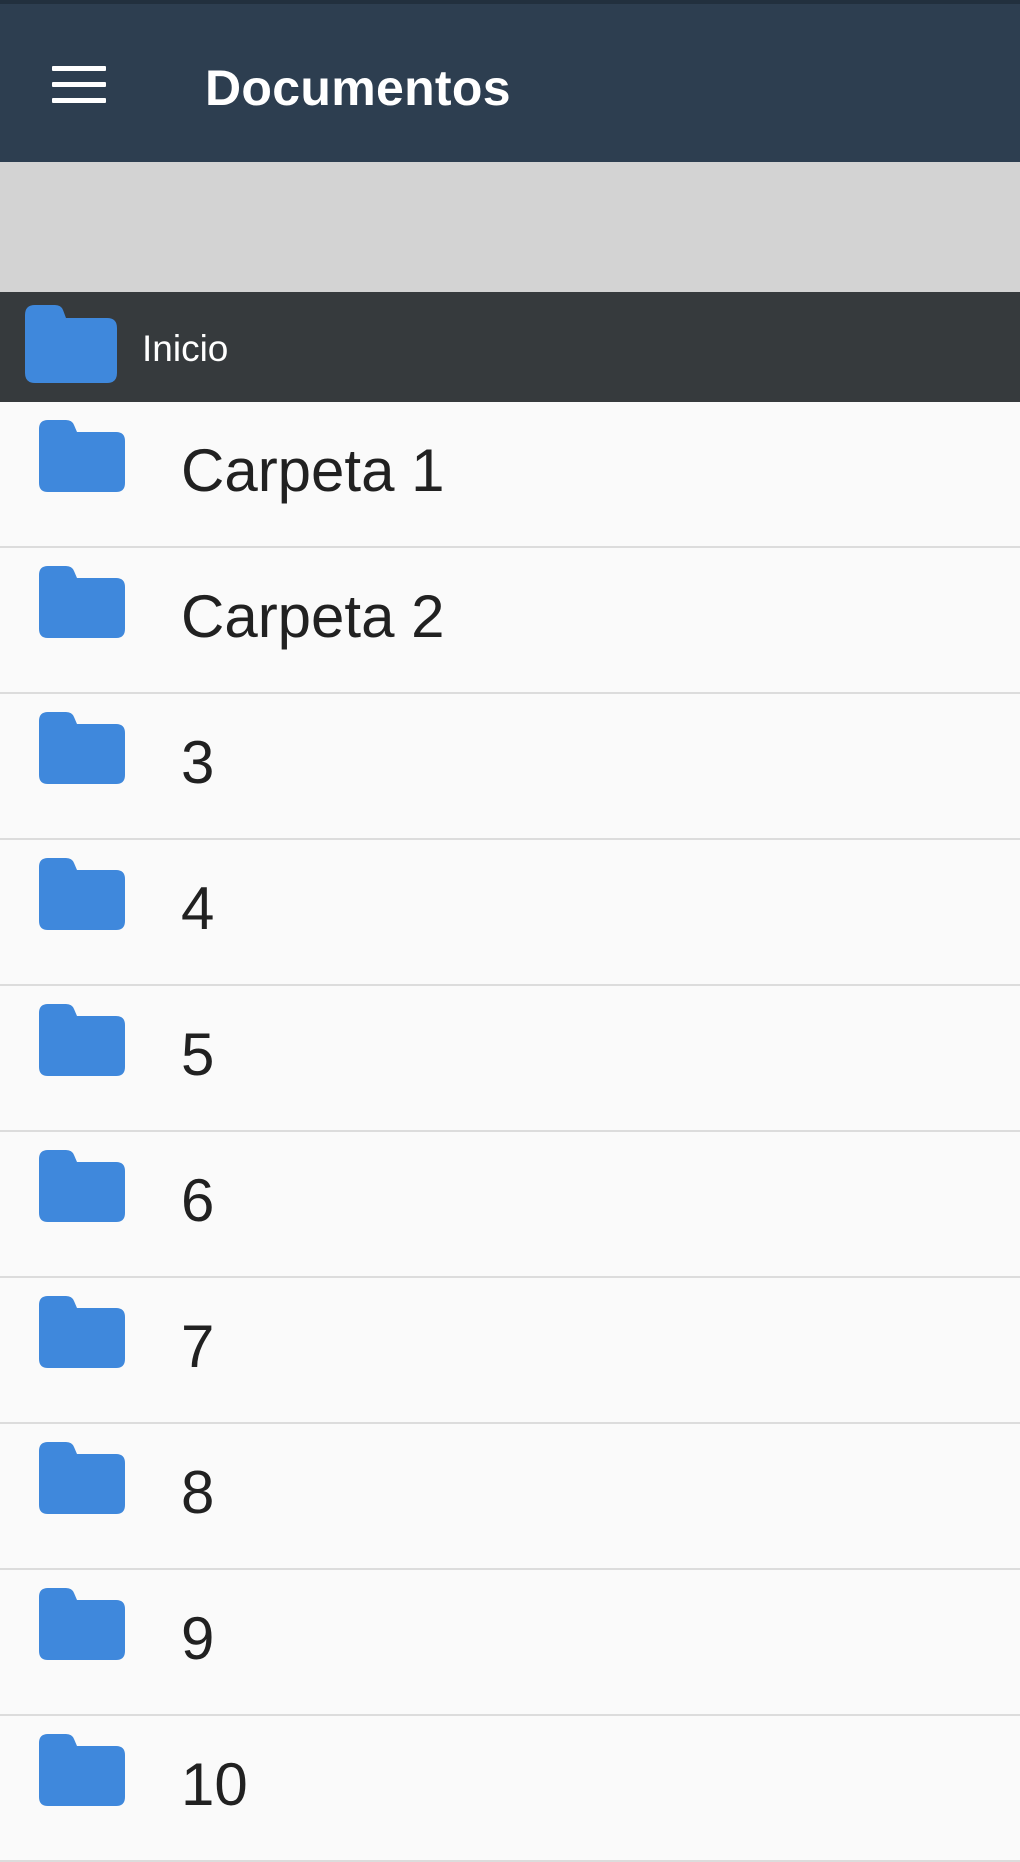 The width and height of the screenshot is (1020, 1862). I want to click on folder-row: 4, so click(510, 913).